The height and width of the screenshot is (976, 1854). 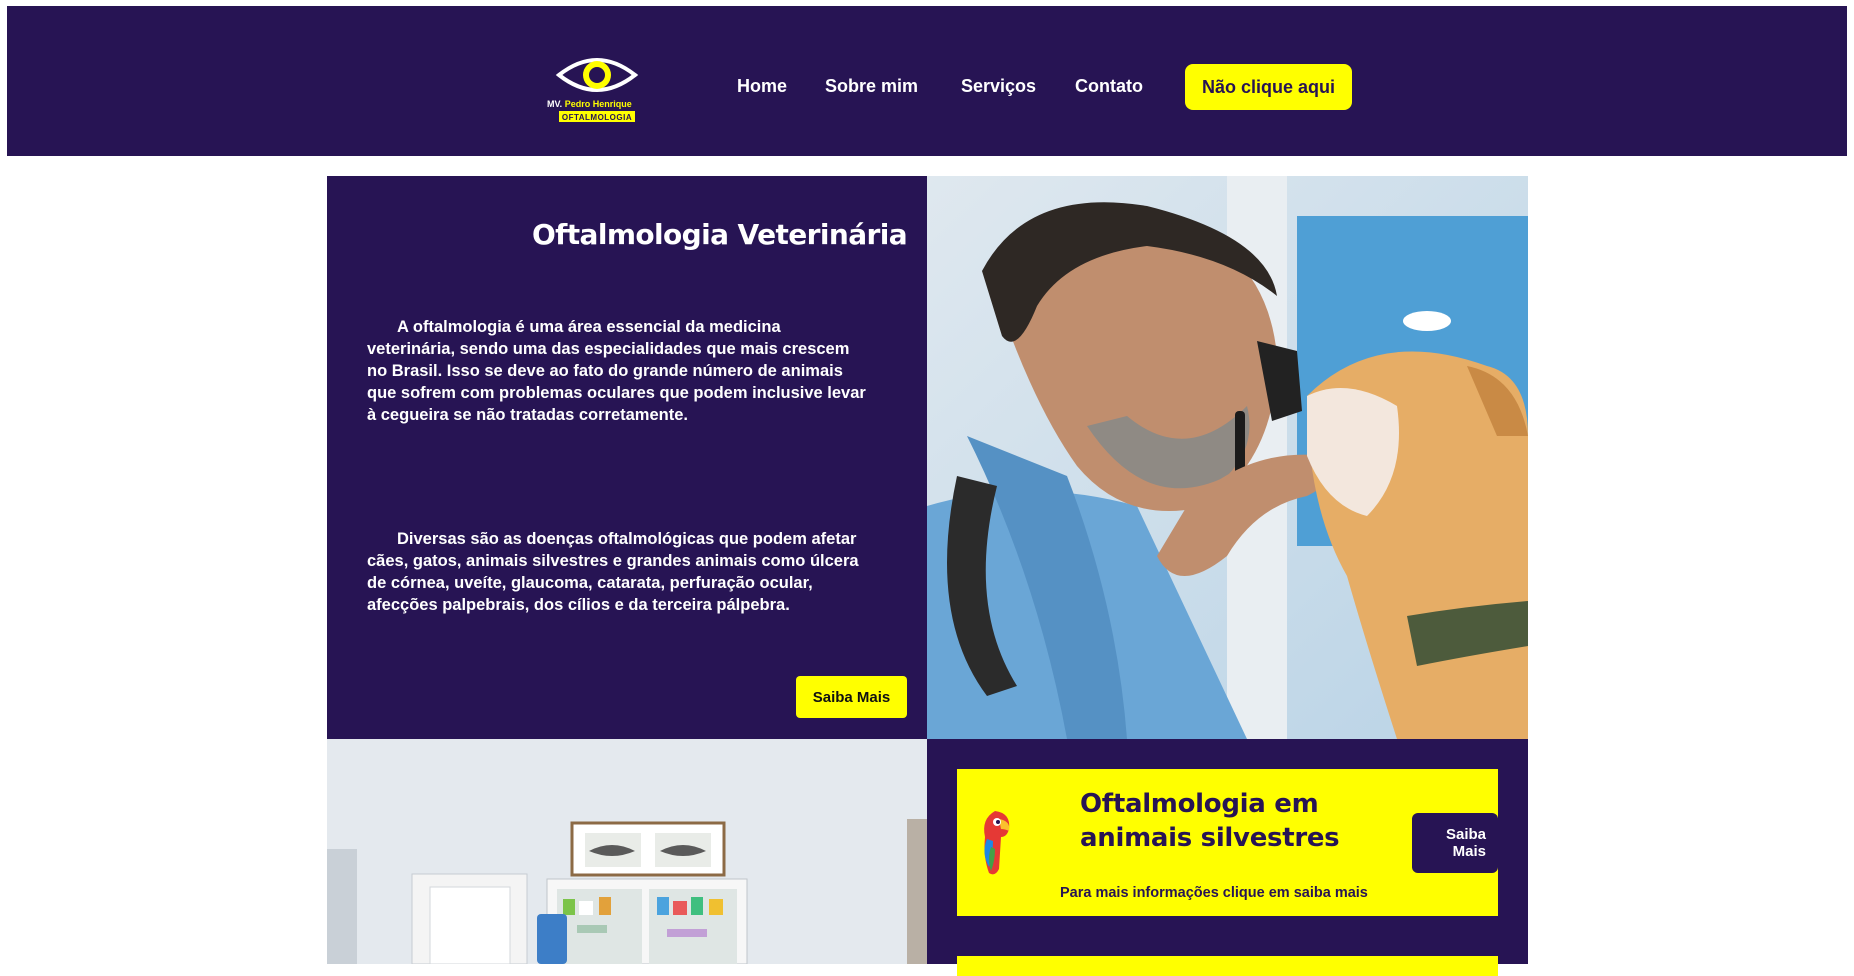 What do you see at coordinates (627, 851) in the screenshot?
I see `clinic-room-image` at bounding box center [627, 851].